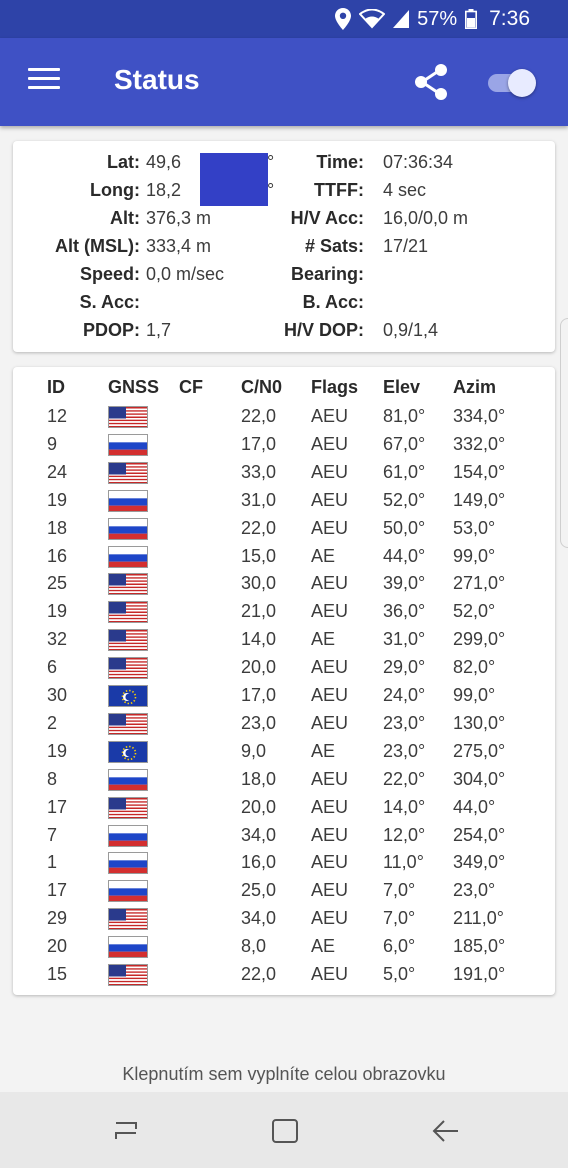 The height and width of the screenshot is (1168, 568). I want to click on cell-elev: 7,0°, so click(399, 918).